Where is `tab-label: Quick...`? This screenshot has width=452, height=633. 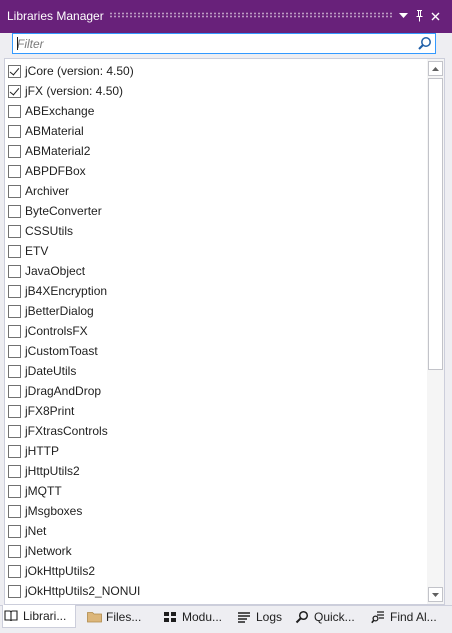 tab-label: Quick... is located at coordinates (334, 617).